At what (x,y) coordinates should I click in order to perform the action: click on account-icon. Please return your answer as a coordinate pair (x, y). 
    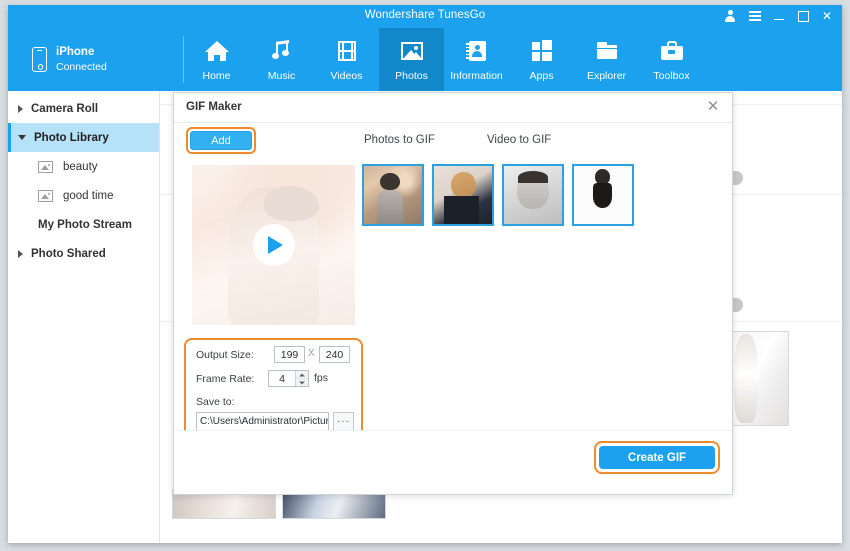
    Looking at the image, I should click on (730, 16).